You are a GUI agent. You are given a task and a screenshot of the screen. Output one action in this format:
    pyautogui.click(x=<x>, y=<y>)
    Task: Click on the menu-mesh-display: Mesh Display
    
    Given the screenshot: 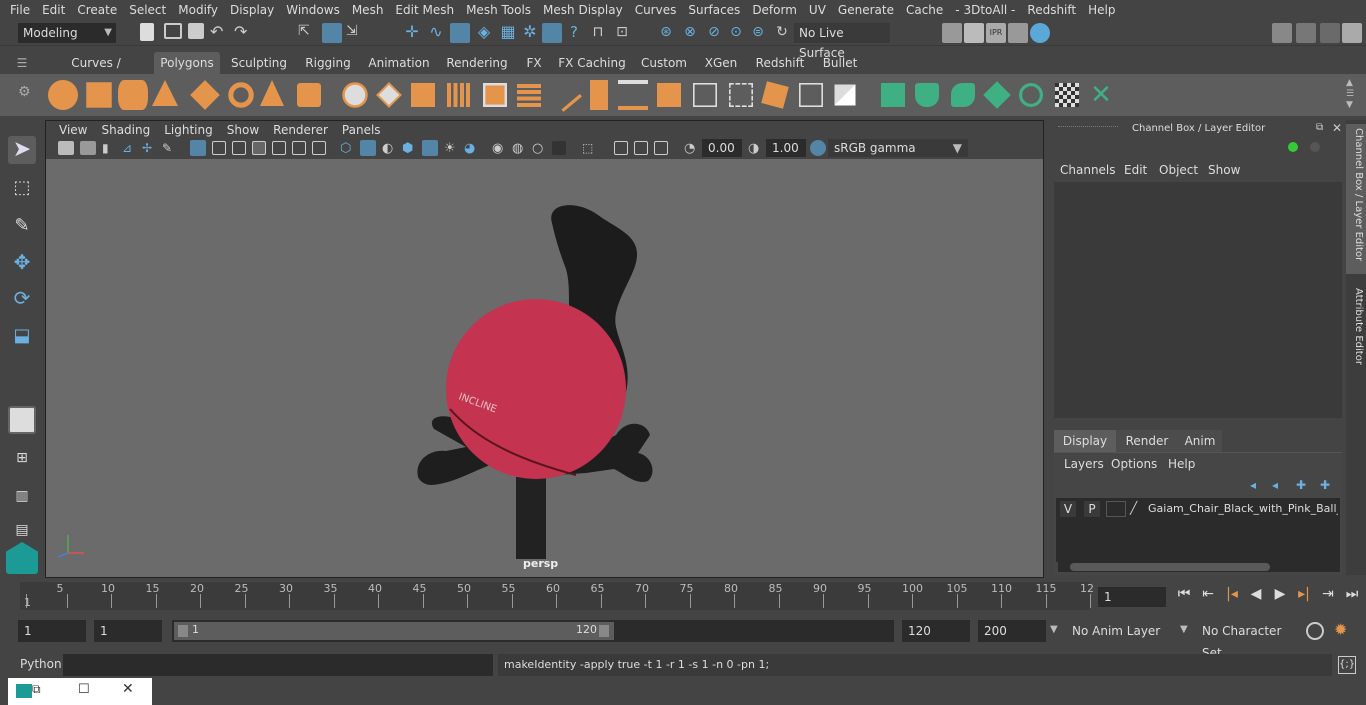 What is the action you would take?
    pyautogui.click(x=583, y=10)
    